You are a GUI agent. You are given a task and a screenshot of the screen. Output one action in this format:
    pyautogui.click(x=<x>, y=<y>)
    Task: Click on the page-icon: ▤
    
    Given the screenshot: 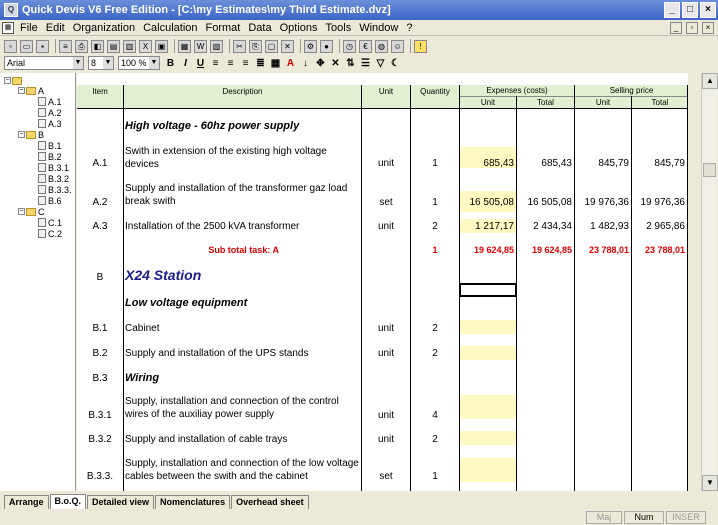 What is the action you would take?
    pyautogui.click(x=113, y=46)
    